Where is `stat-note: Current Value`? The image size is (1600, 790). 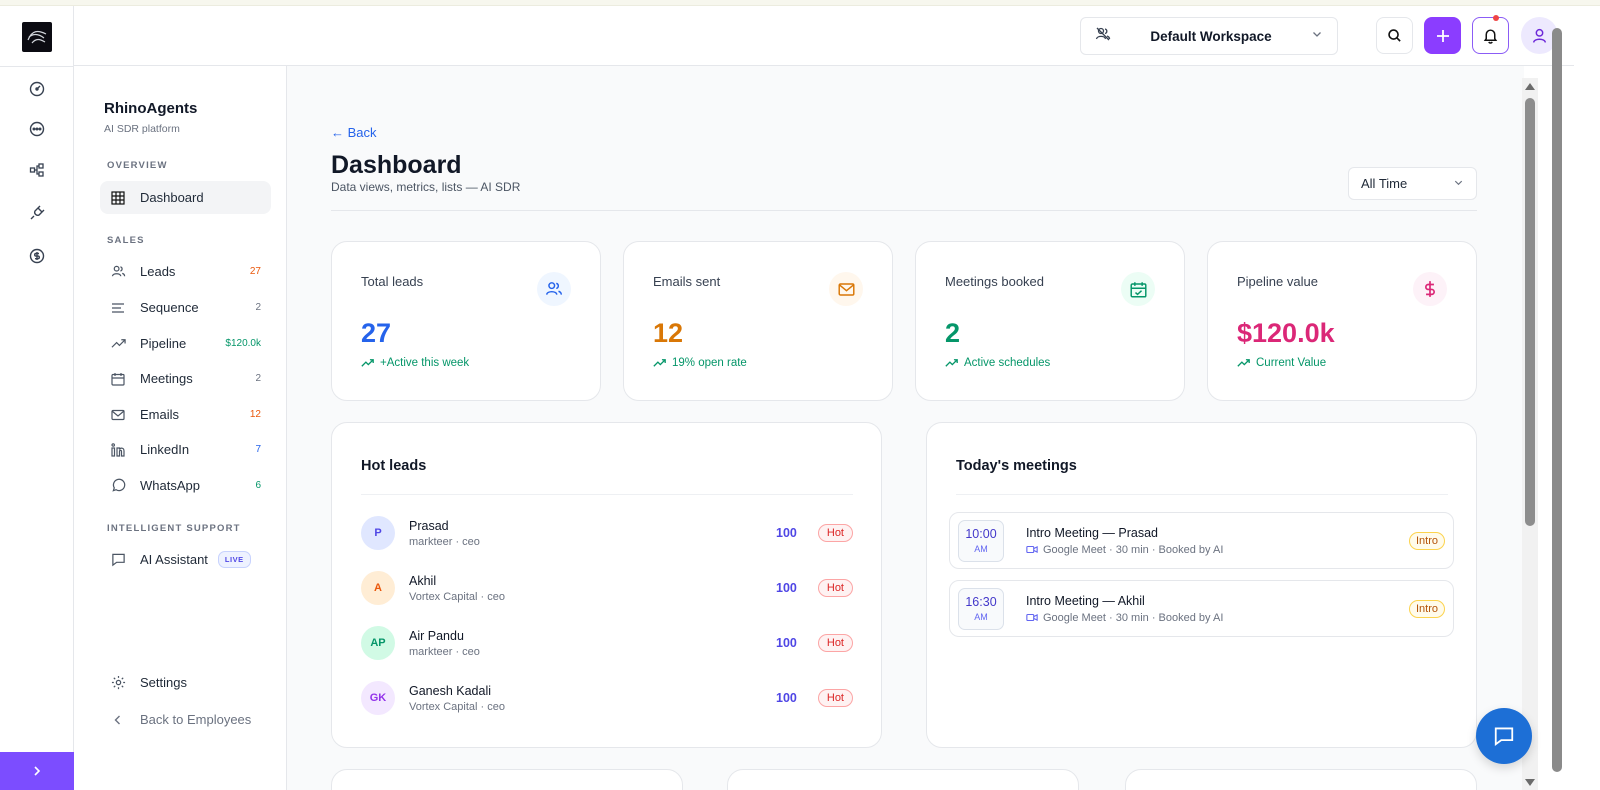 stat-note: Current Value is located at coordinates (1281, 363).